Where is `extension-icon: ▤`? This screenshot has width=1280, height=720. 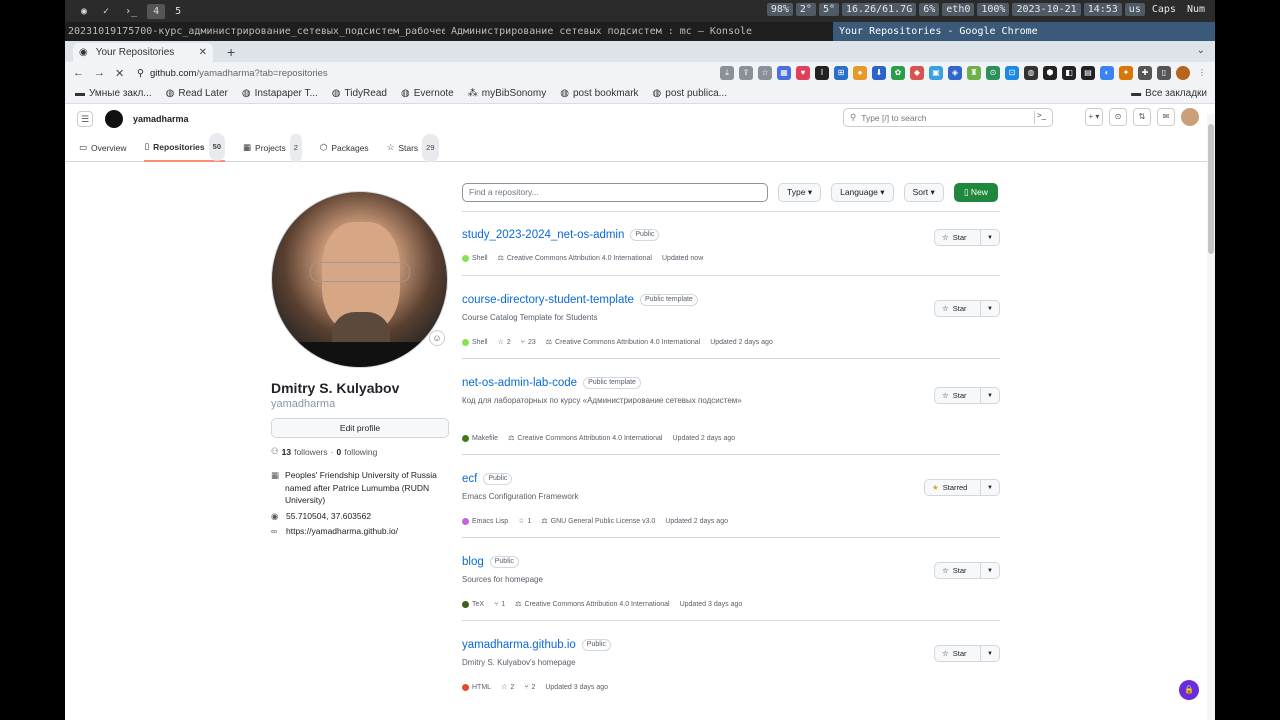 extension-icon: ▤ is located at coordinates (1088, 73).